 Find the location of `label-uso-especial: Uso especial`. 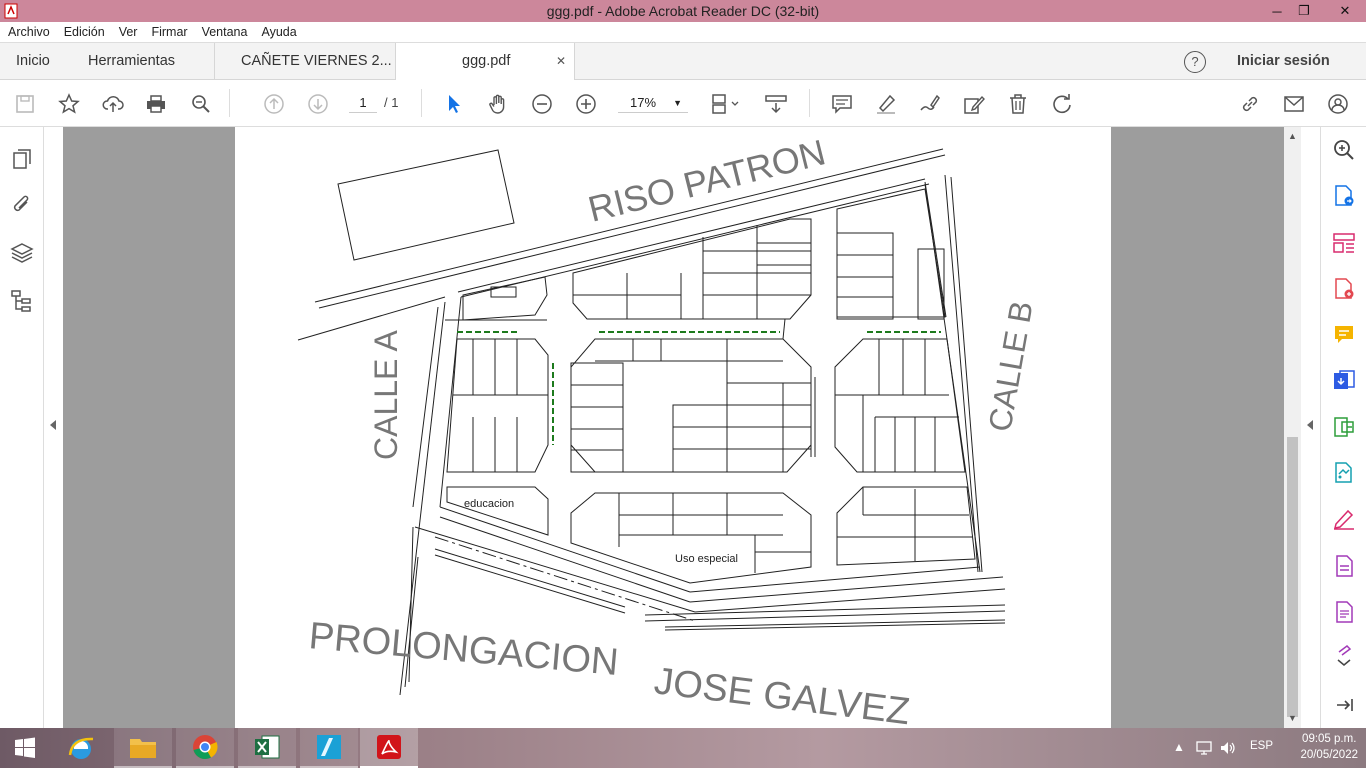

label-uso-especial: Uso especial is located at coordinates (706, 559).